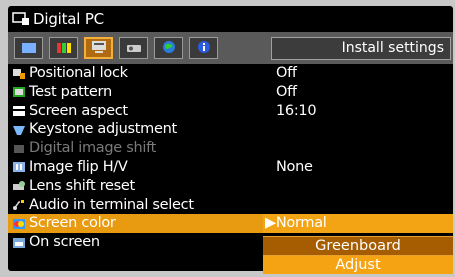  Describe the element at coordinates (68, 19) in the screenshot. I see `input-title: Digital PC` at that location.